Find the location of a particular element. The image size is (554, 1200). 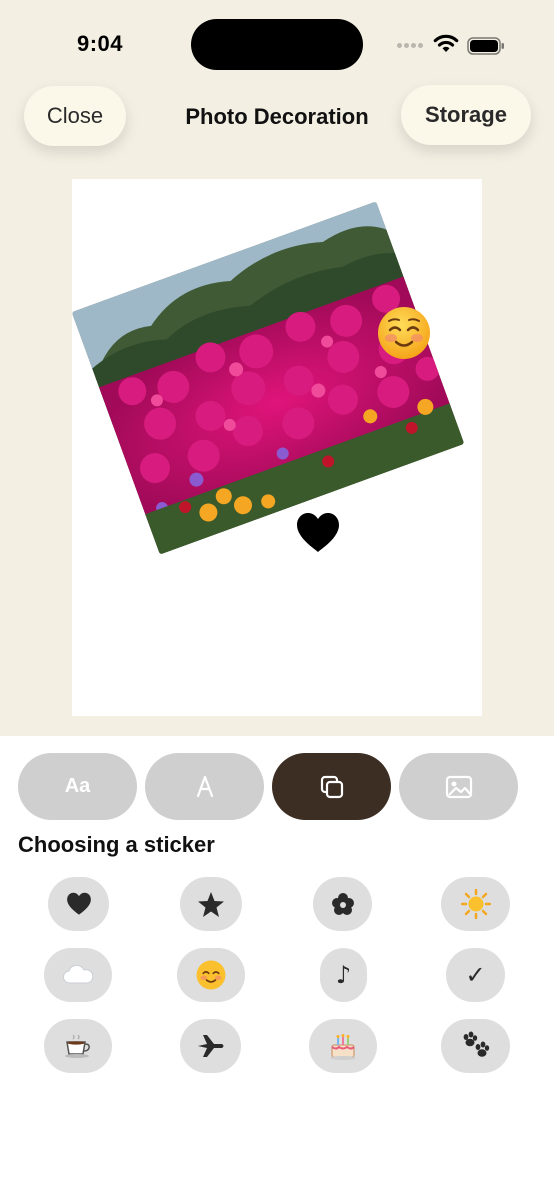

drawing-tool-button is located at coordinates (204, 786).